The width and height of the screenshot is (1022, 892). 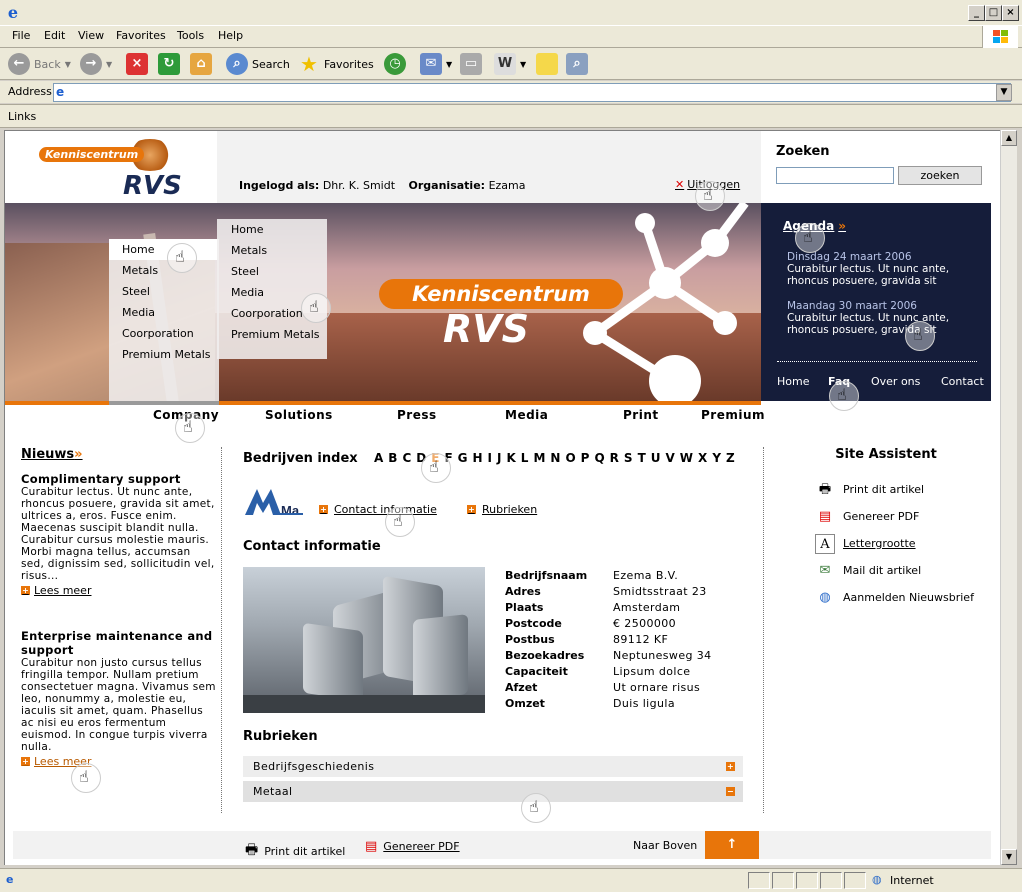 I want to click on research-button: ⌕, so click(x=577, y=64).